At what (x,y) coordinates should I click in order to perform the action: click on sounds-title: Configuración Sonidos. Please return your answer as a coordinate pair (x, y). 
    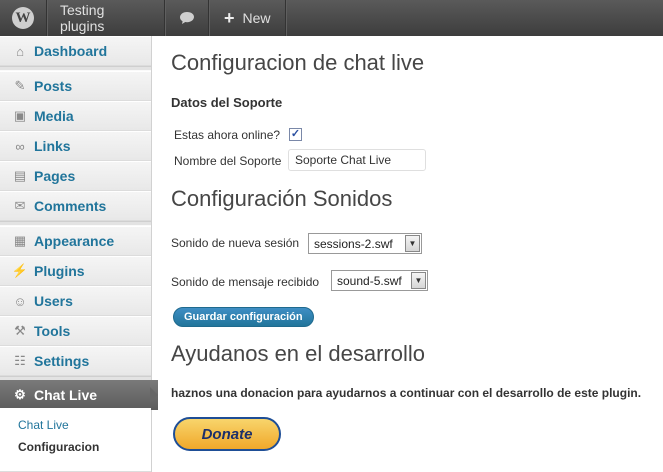
    Looking at the image, I should click on (282, 198).